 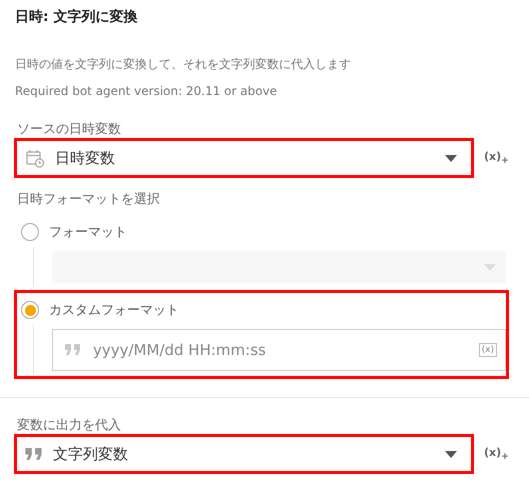 I want to click on field-label: 日時フォーマットを選択, so click(x=89, y=199).